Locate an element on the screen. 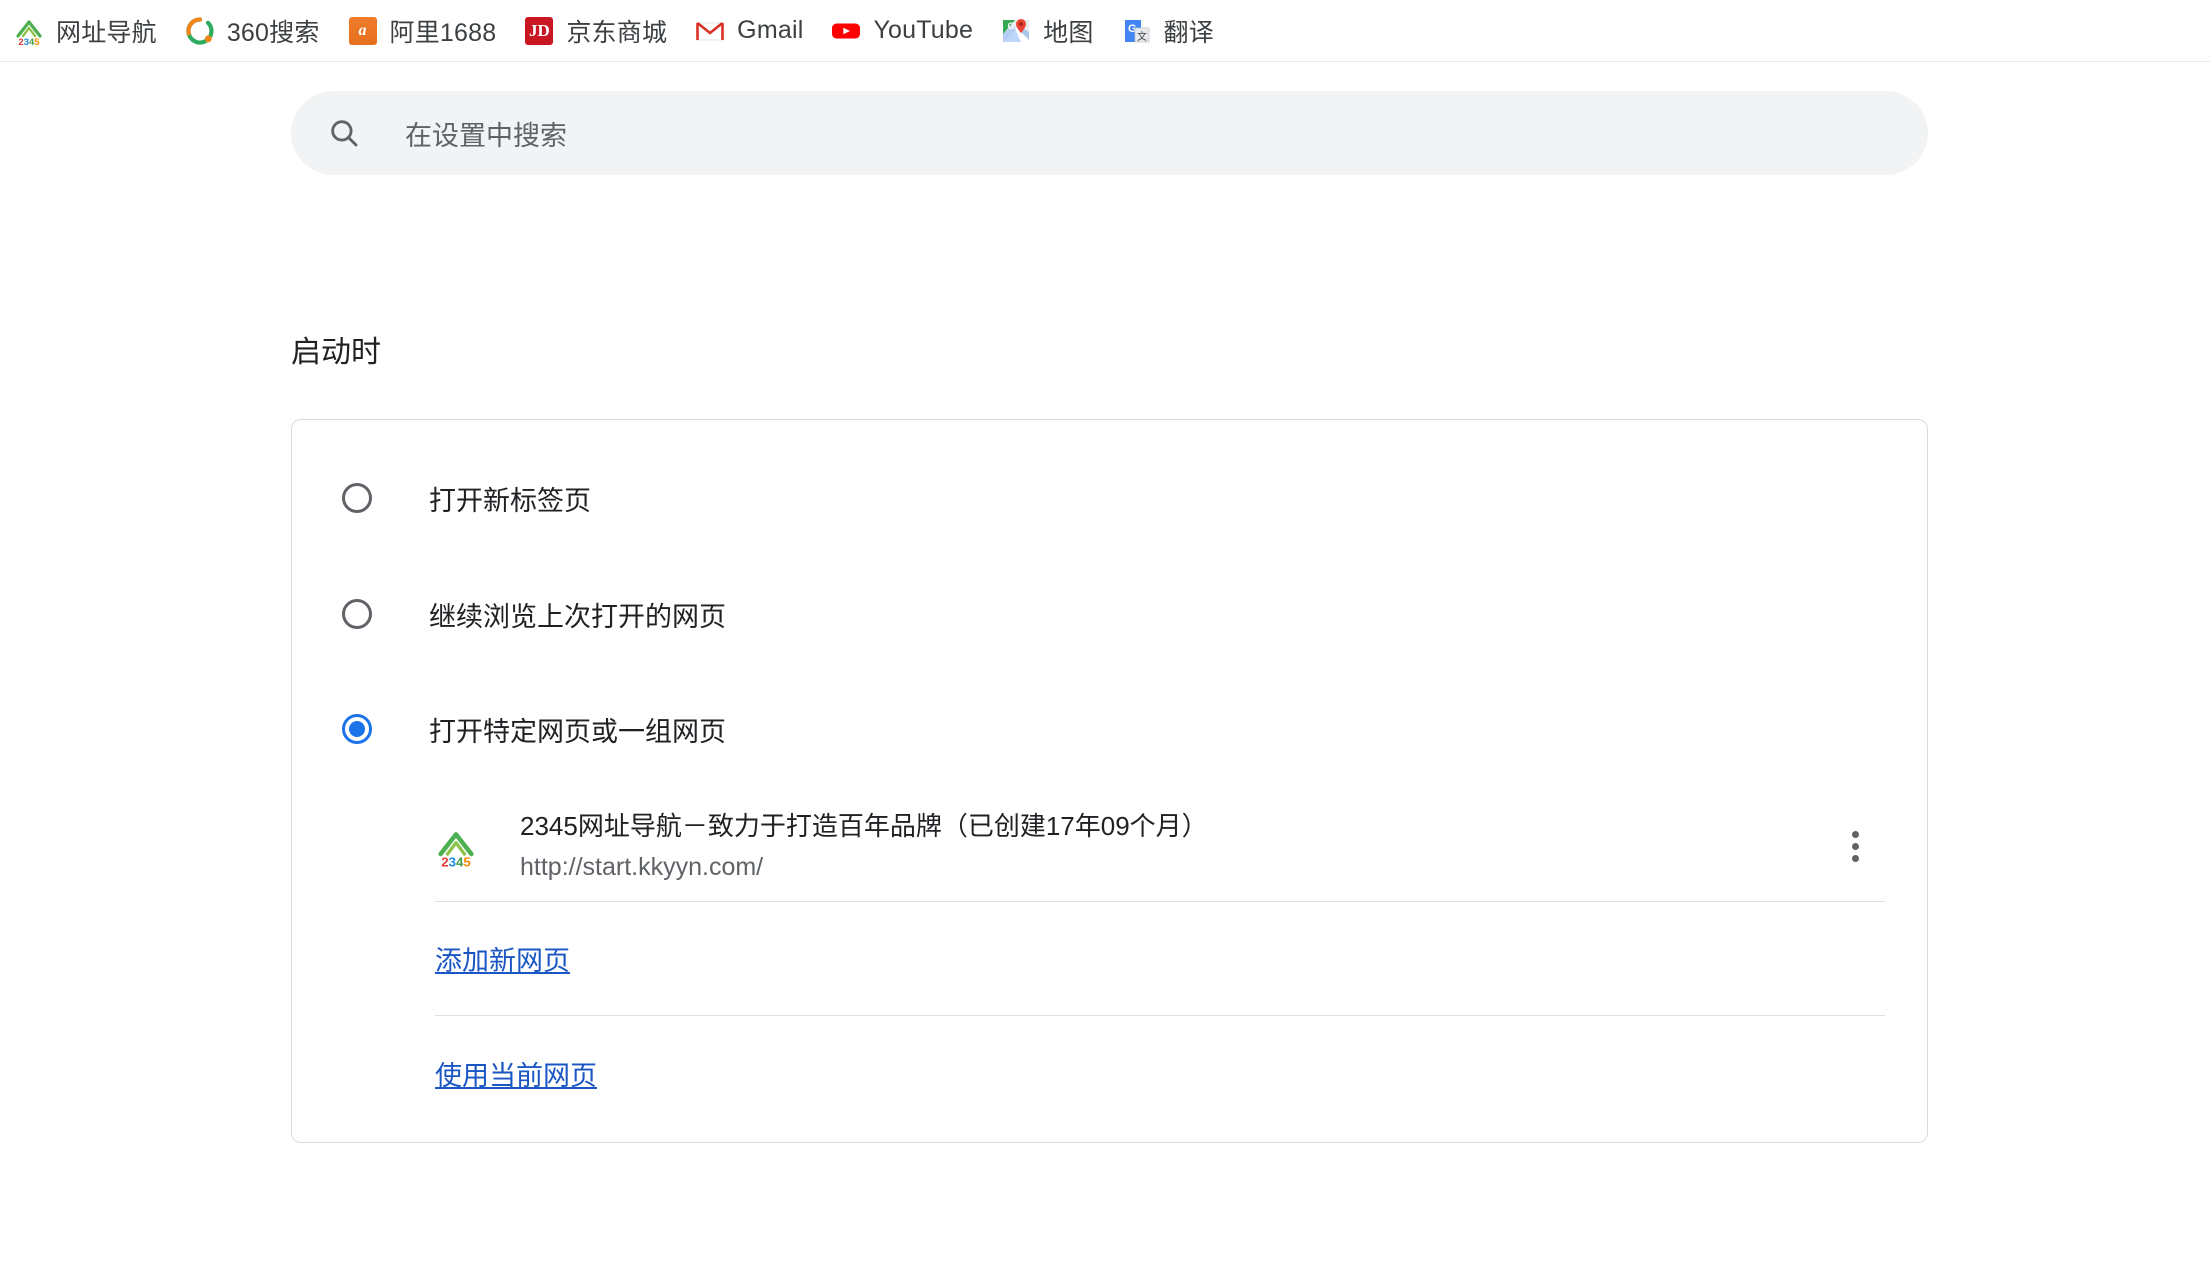 This screenshot has width=2210, height=1286. startup-page-url: http://start.kkyyn.com/ is located at coordinates (642, 867).